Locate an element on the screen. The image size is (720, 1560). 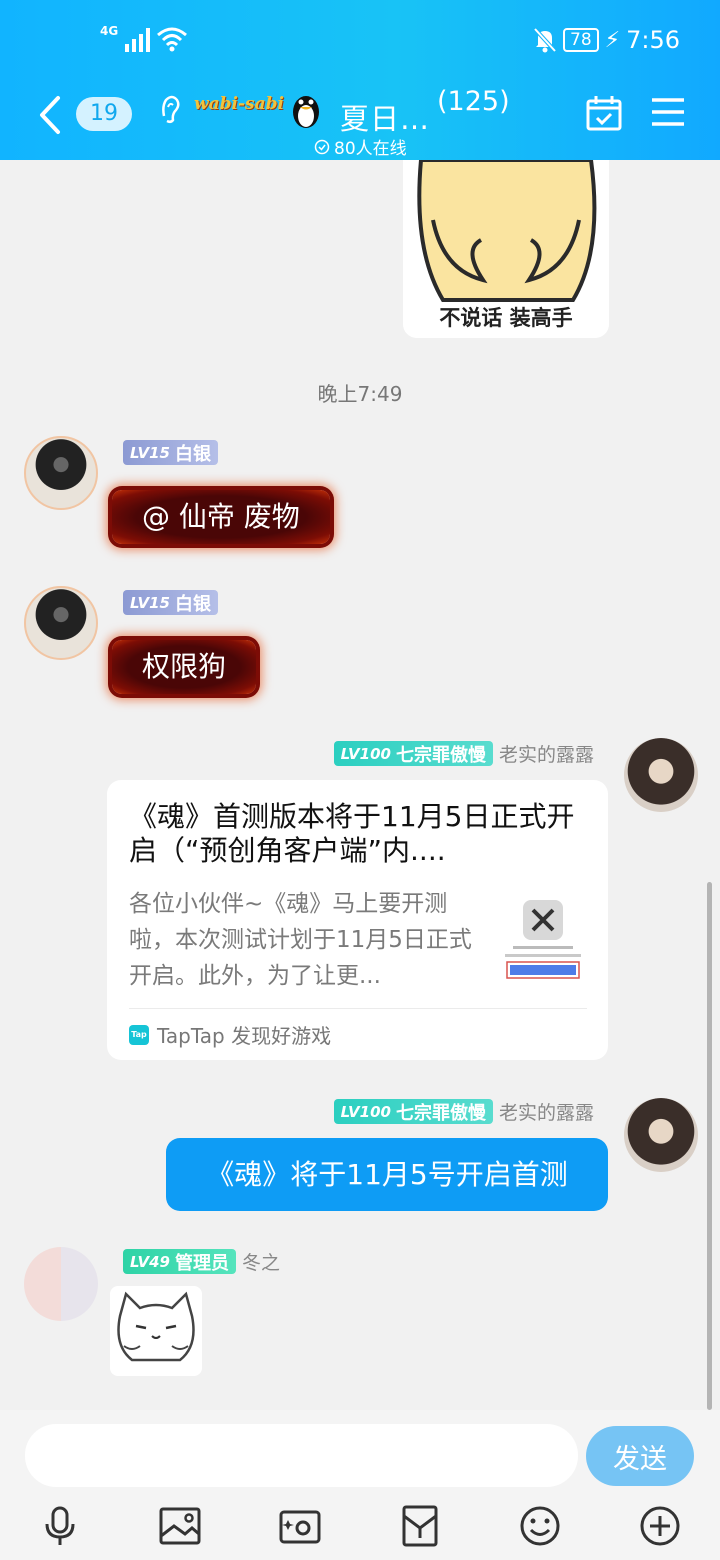
send-button: 发送 is located at coordinates (640, 1456).